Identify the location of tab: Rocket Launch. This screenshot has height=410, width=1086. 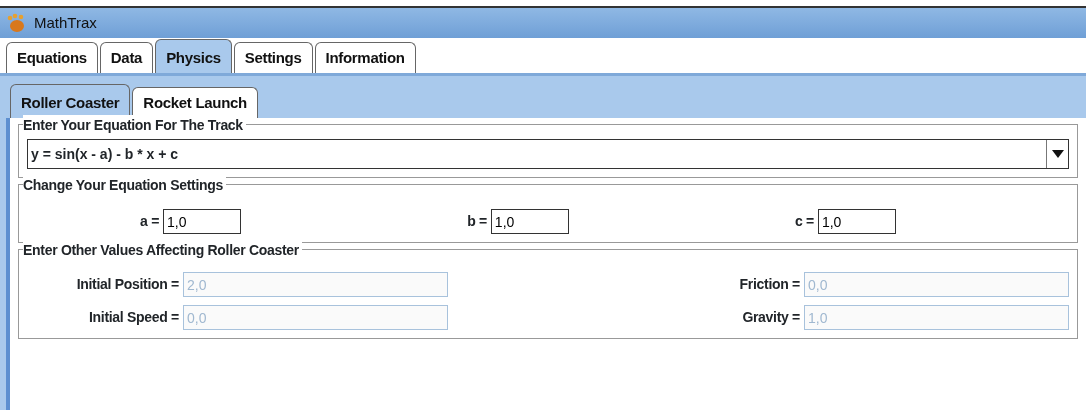
(195, 102).